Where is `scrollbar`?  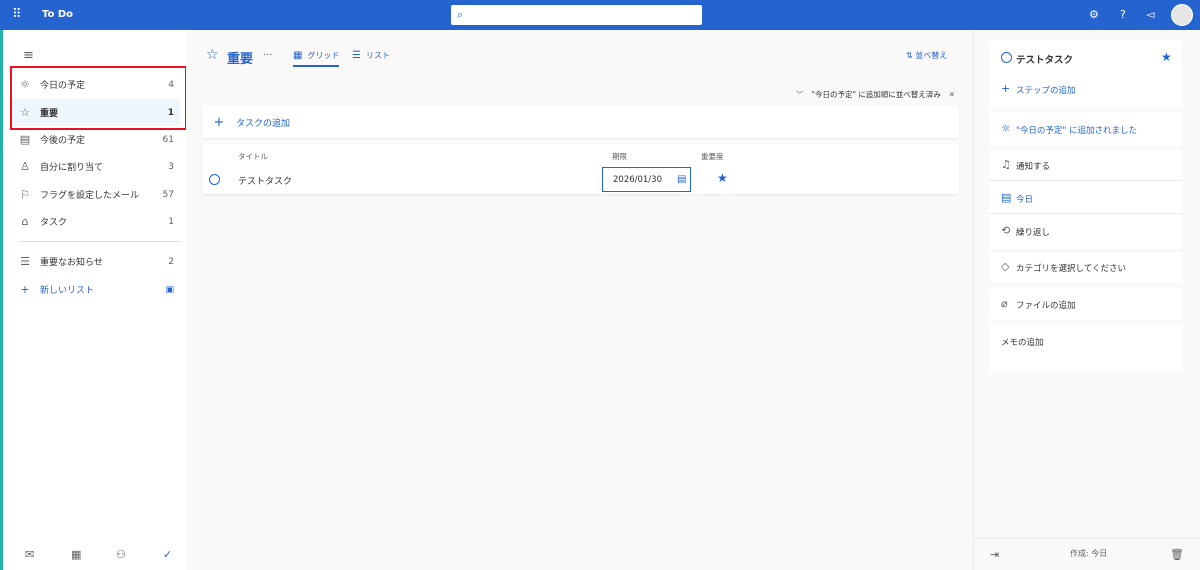
scrollbar is located at coordinates (1195, 301).